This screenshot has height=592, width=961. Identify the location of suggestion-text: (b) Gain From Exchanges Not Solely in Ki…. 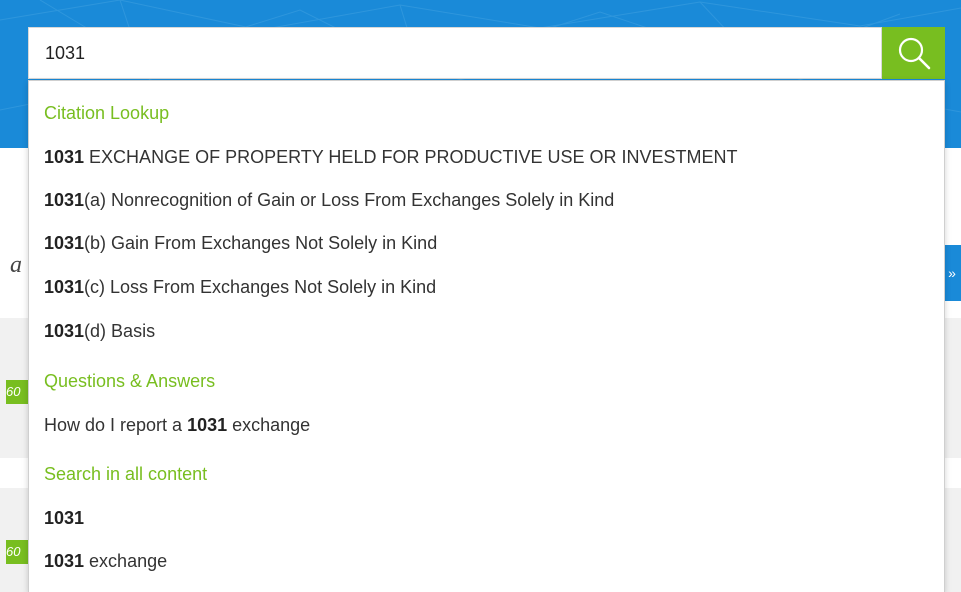
(261, 243).